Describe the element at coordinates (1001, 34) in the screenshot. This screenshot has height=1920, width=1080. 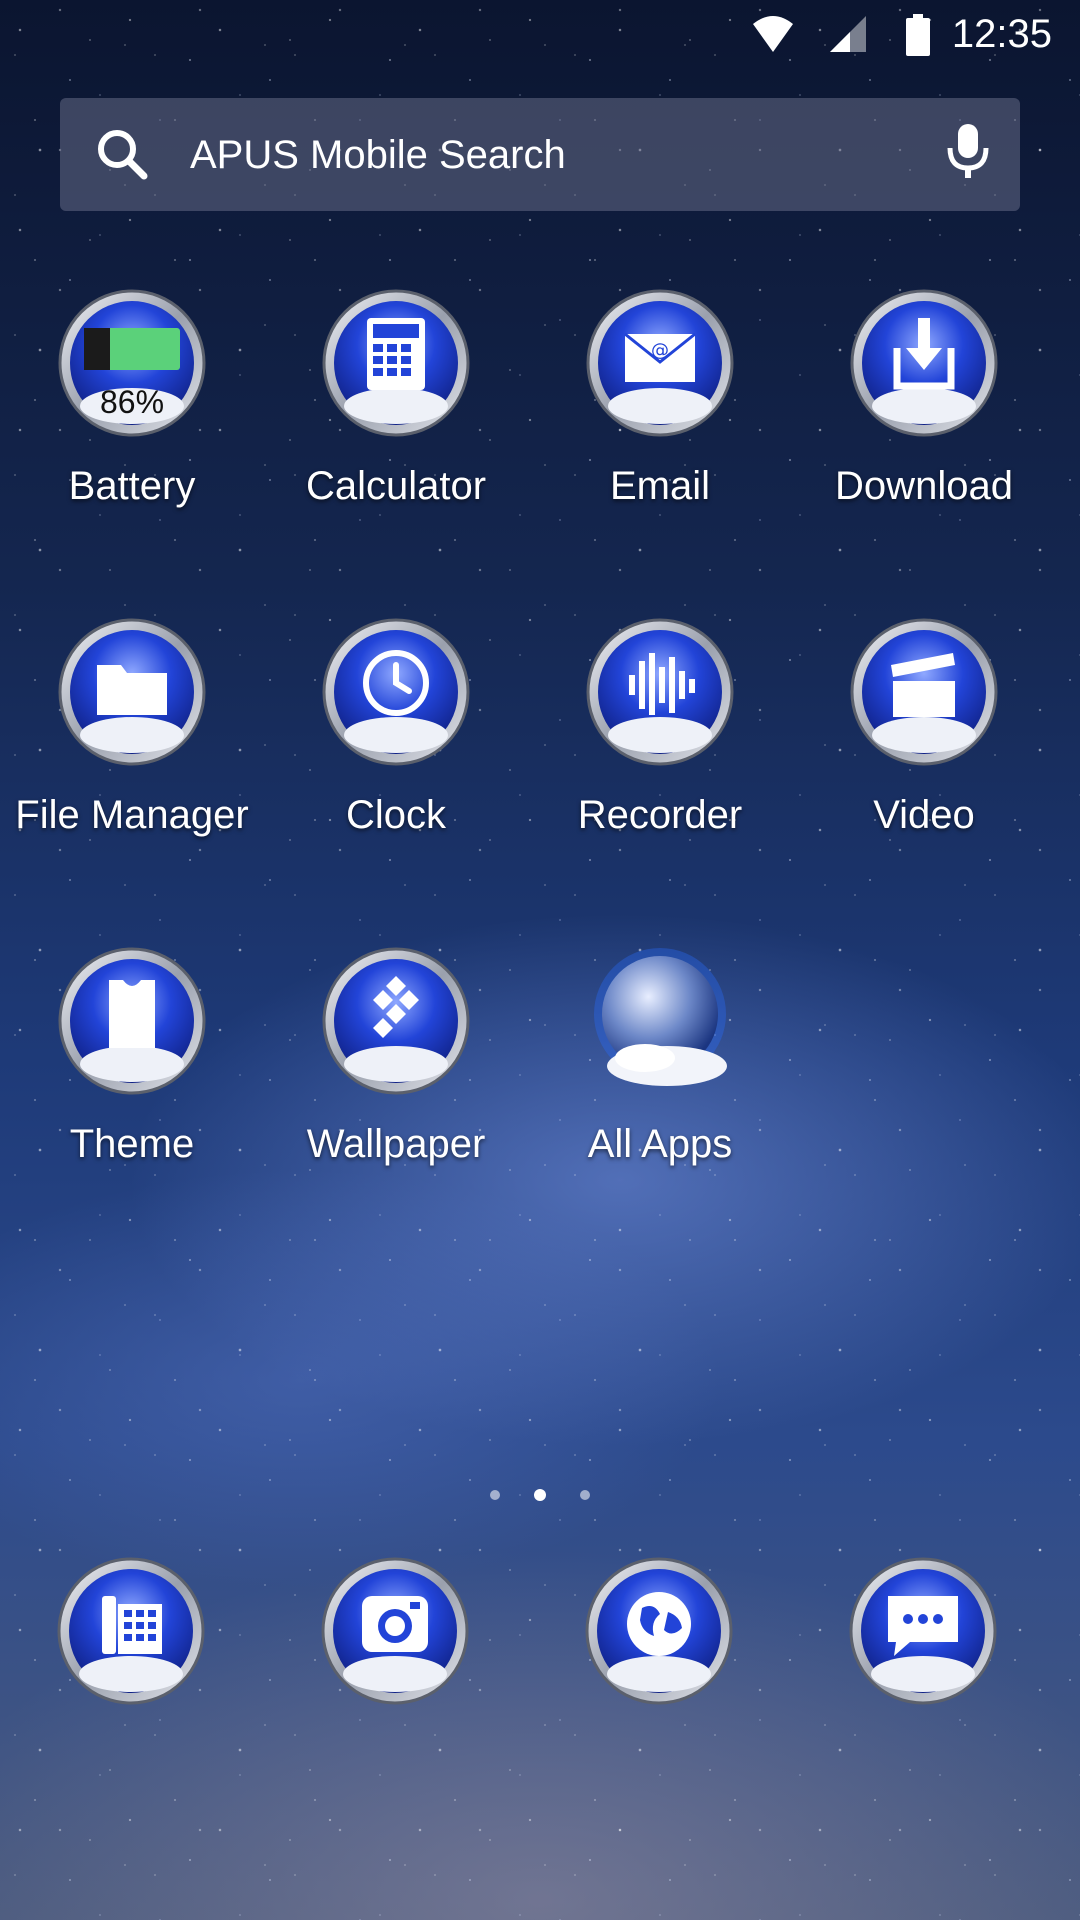
I see `status-time: 12:35` at that location.